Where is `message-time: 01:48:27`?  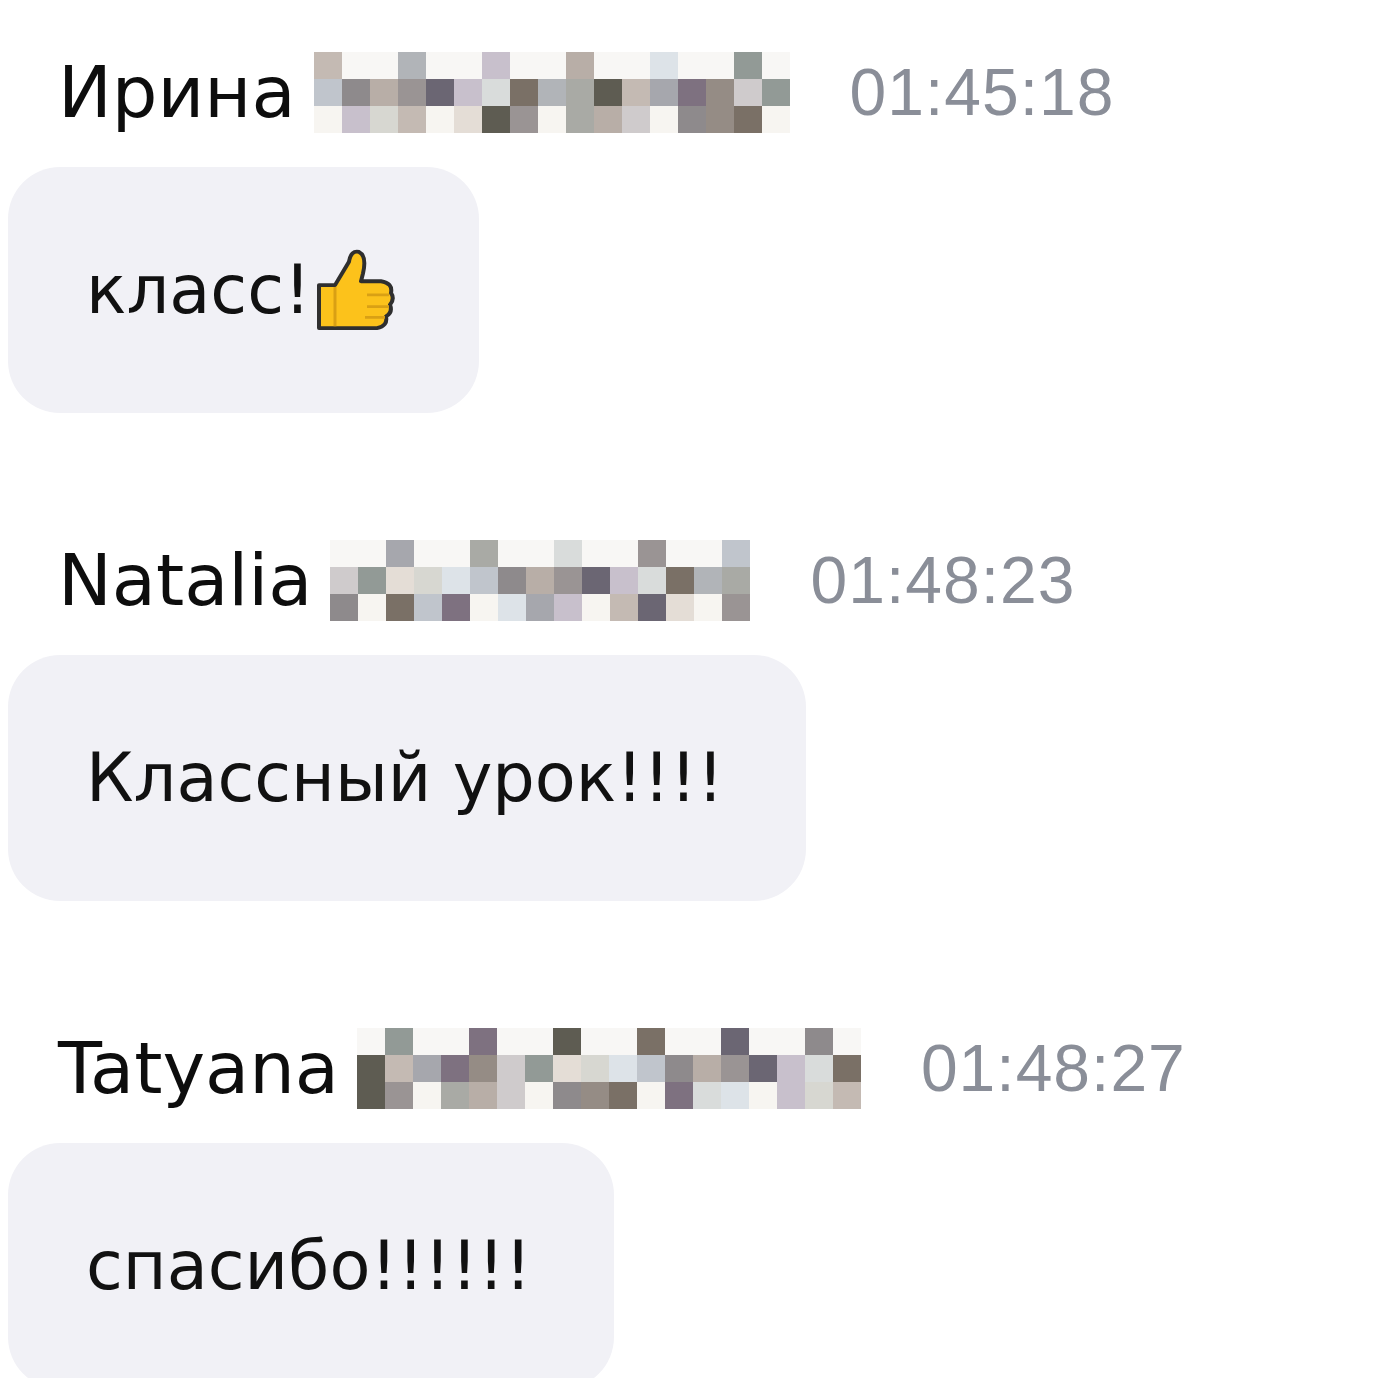
message-time: 01:48:27 is located at coordinates (1053, 1068).